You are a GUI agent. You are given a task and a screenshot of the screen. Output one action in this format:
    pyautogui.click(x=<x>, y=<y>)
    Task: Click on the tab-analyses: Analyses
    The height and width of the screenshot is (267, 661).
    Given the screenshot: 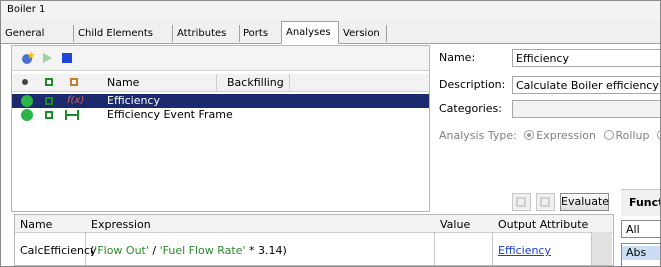 What is the action you would take?
    pyautogui.click(x=310, y=32)
    